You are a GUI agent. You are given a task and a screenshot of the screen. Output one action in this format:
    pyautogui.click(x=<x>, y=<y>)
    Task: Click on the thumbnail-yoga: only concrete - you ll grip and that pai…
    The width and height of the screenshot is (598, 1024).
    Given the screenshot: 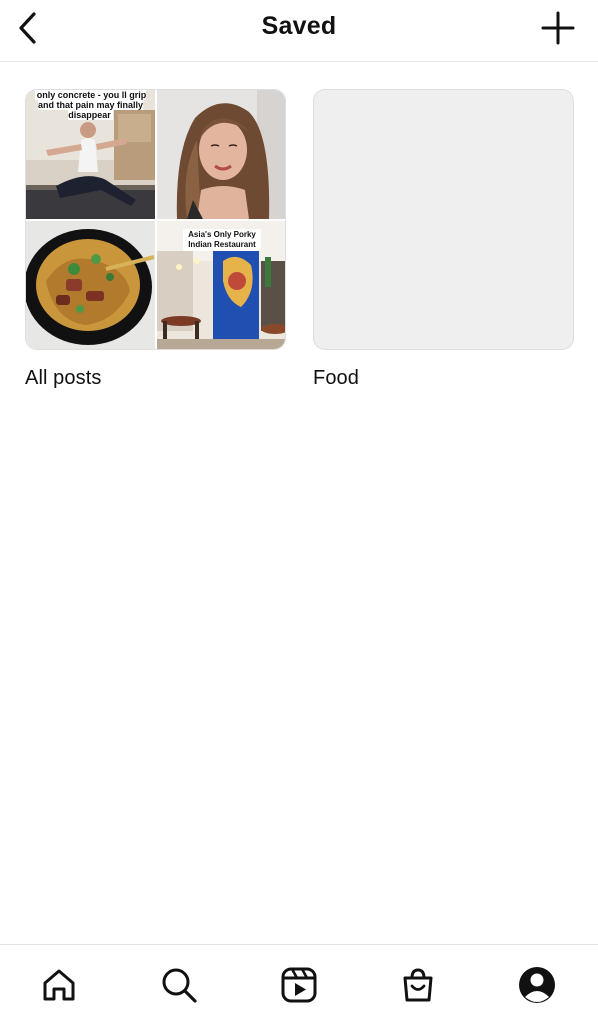 What is the action you would take?
    pyautogui.click(x=90, y=154)
    